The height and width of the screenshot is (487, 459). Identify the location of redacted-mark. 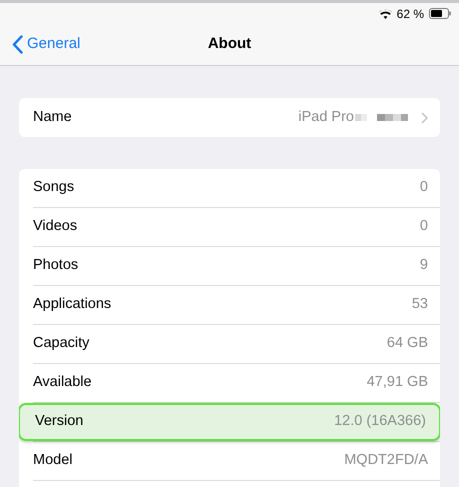
(383, 117).